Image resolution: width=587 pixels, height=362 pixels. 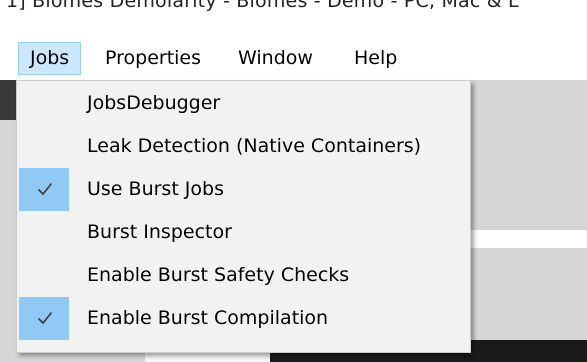 I want to click on menu-item-burst-inspector: Burst Inspector, so click(x=243, y=232).